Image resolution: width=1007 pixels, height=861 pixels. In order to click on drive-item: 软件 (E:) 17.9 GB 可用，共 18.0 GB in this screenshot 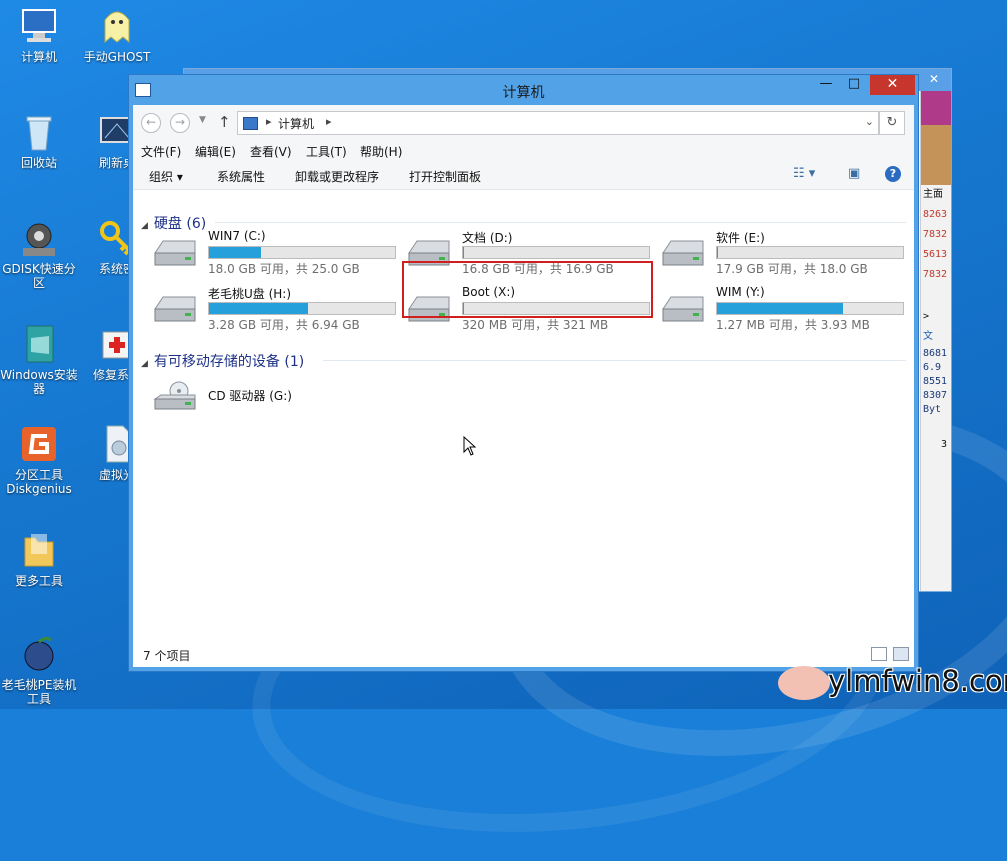, I will do `click(777, 253)`.